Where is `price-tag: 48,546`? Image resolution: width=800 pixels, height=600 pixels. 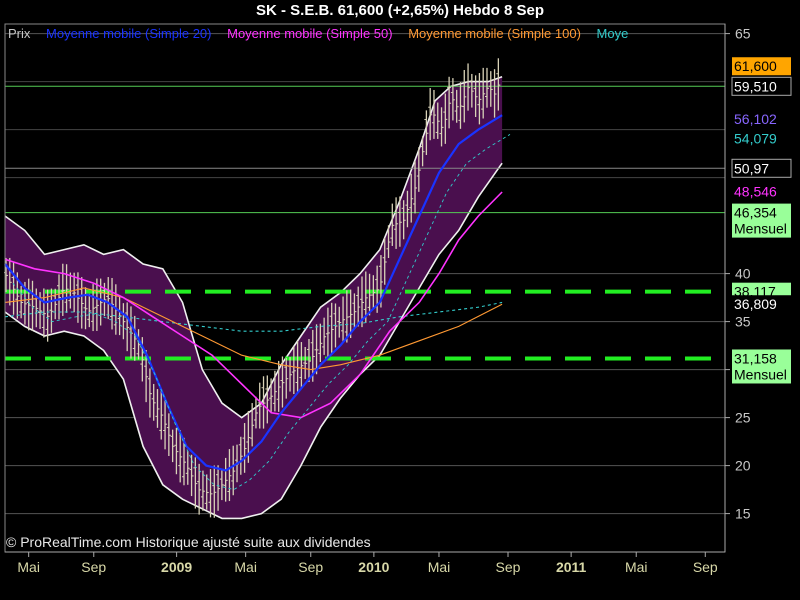
price-tag: 48,546 is located at coordinates (761, 191).